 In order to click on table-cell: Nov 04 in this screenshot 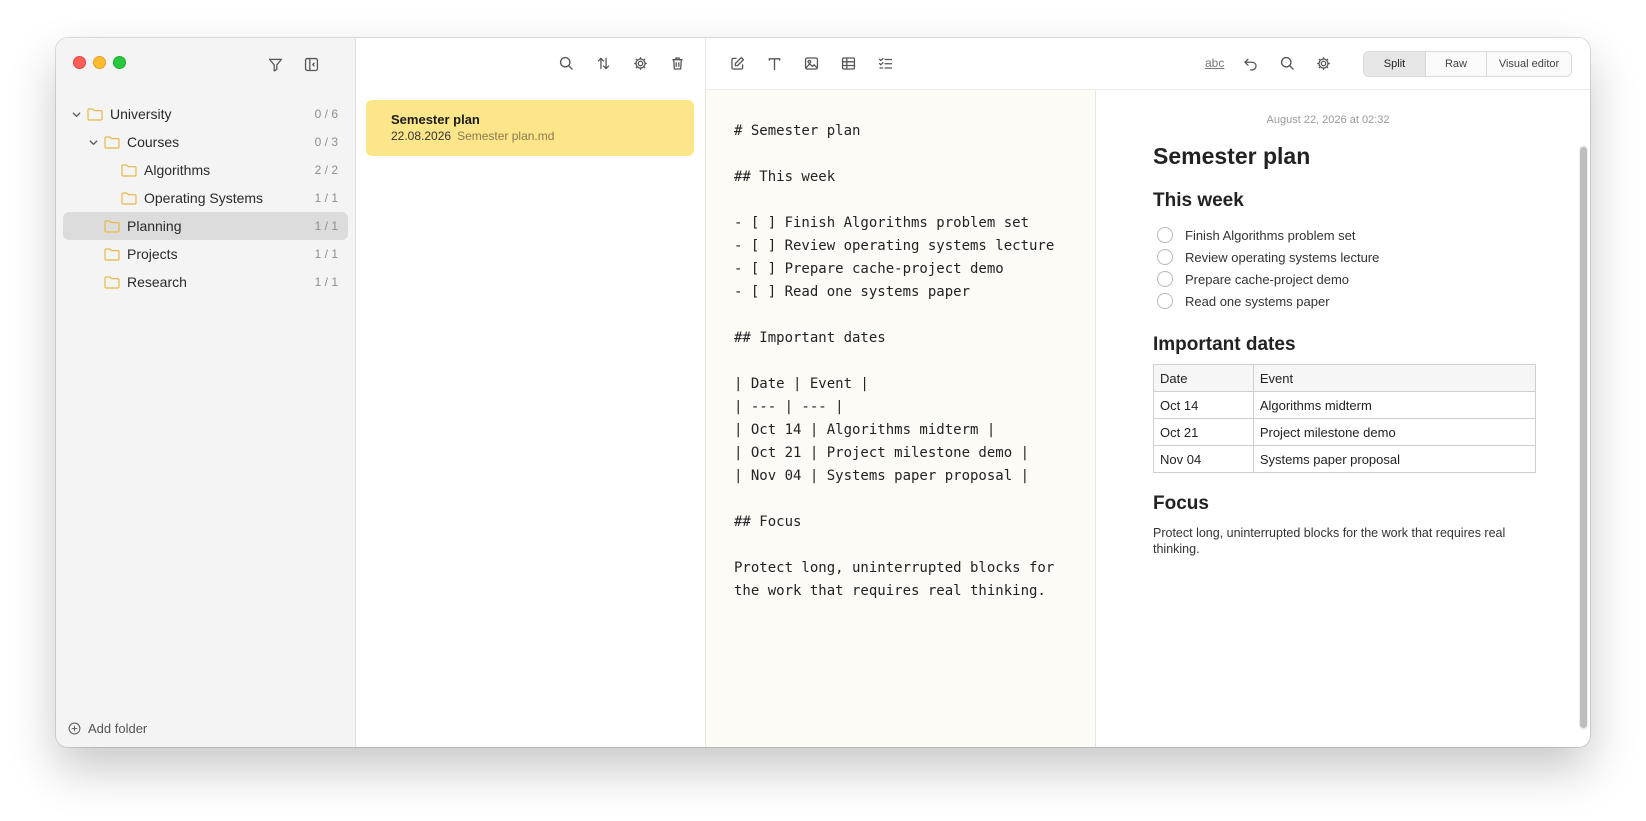, I will do `click(1203, 459)`.